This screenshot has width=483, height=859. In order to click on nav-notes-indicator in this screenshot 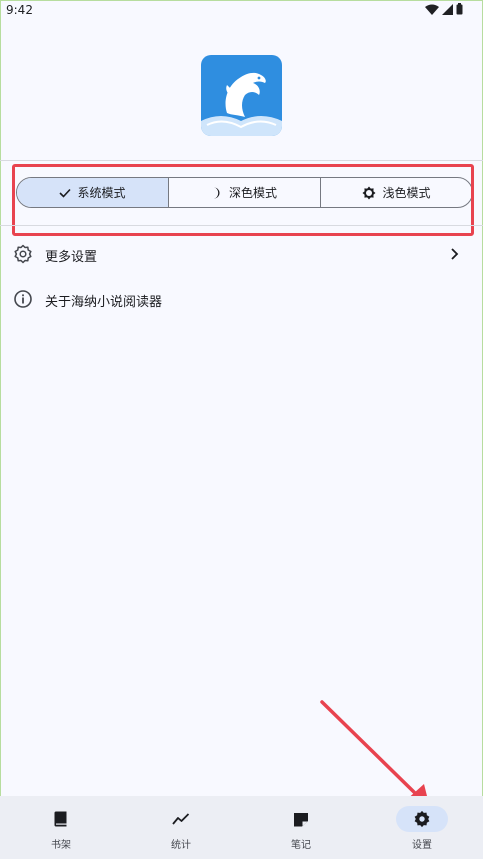, I will do `click(301, 819)`.